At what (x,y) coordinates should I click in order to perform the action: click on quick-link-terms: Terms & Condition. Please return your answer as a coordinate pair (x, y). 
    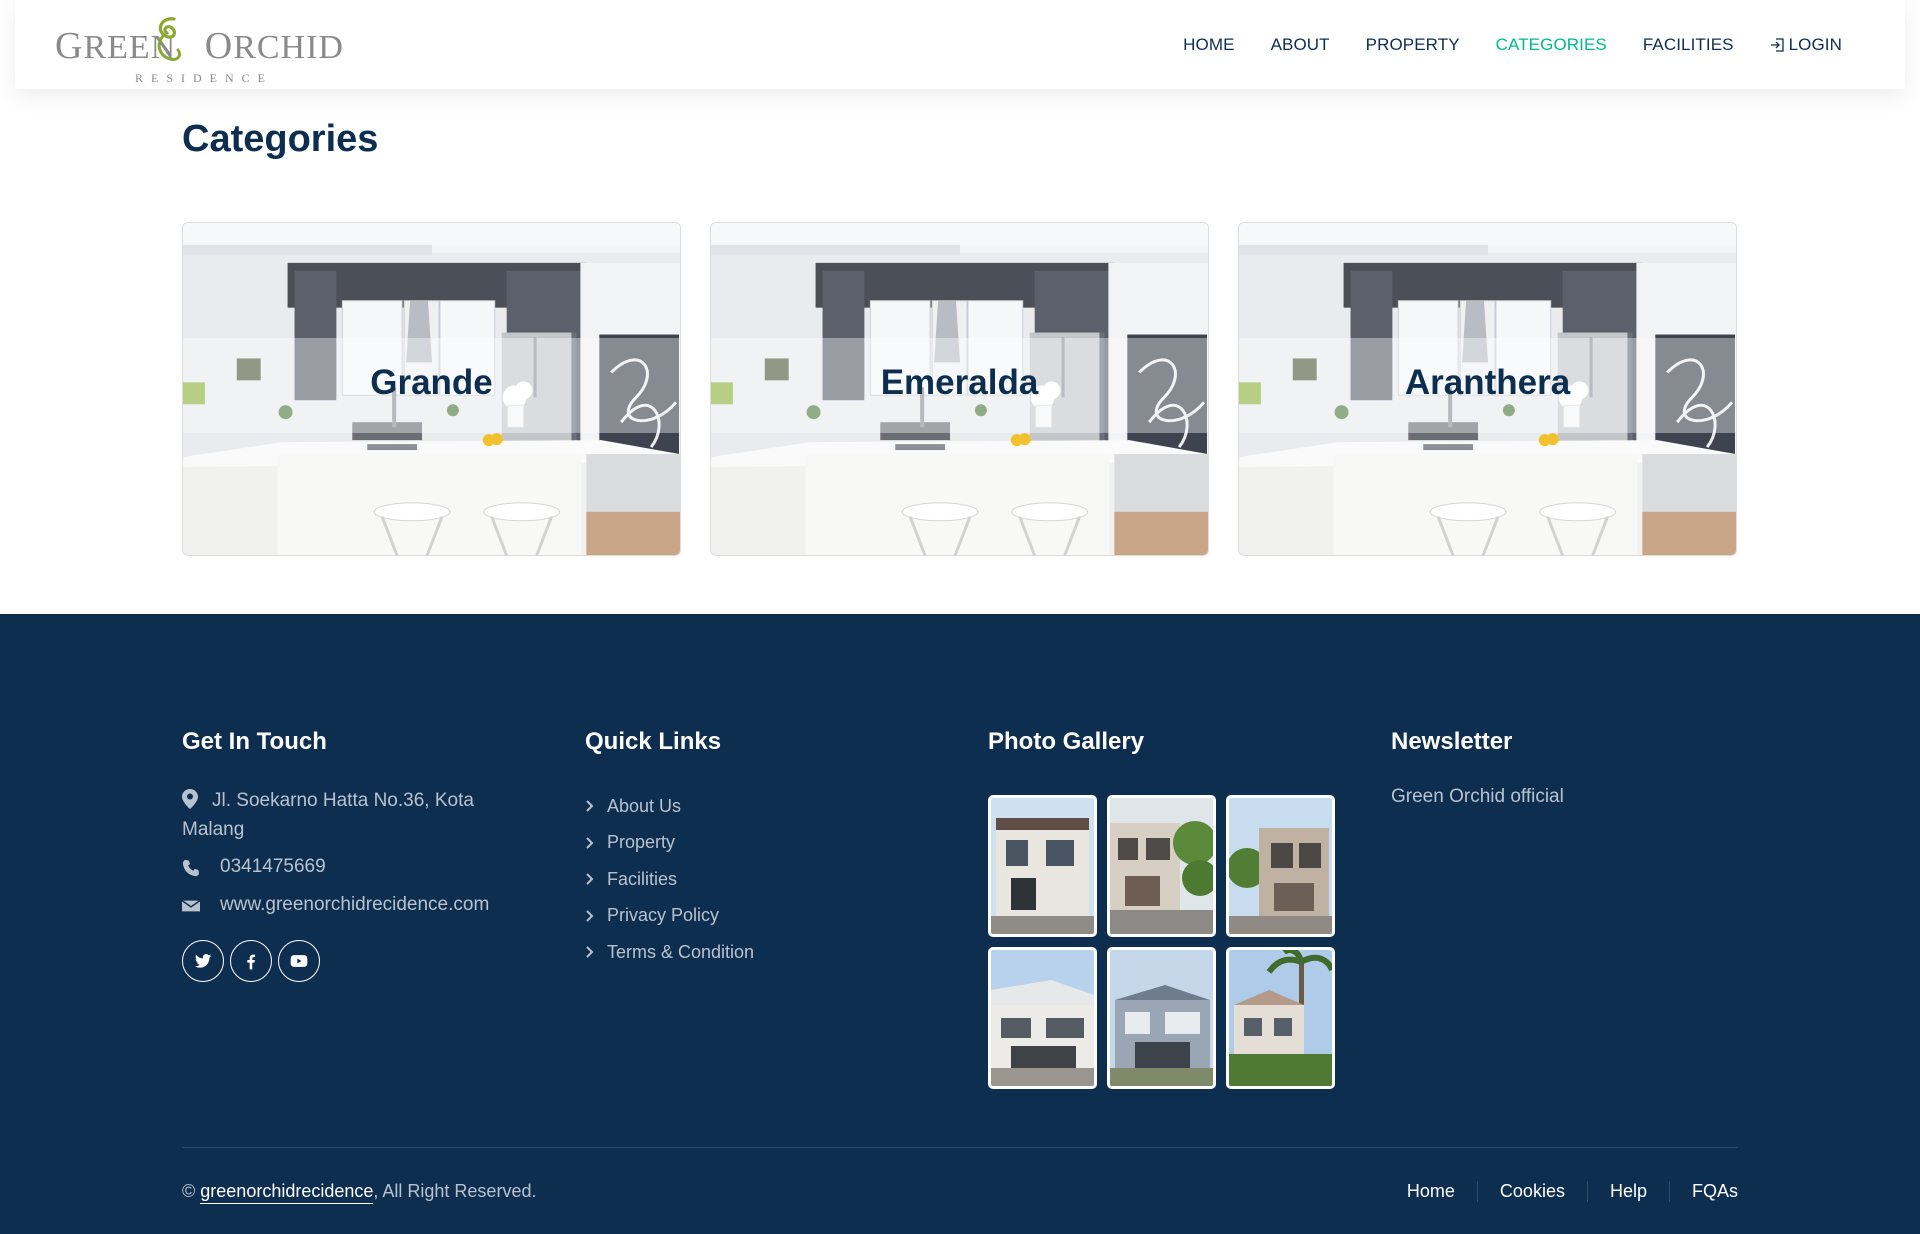
    Looking at the image, I should click on (669, 952).